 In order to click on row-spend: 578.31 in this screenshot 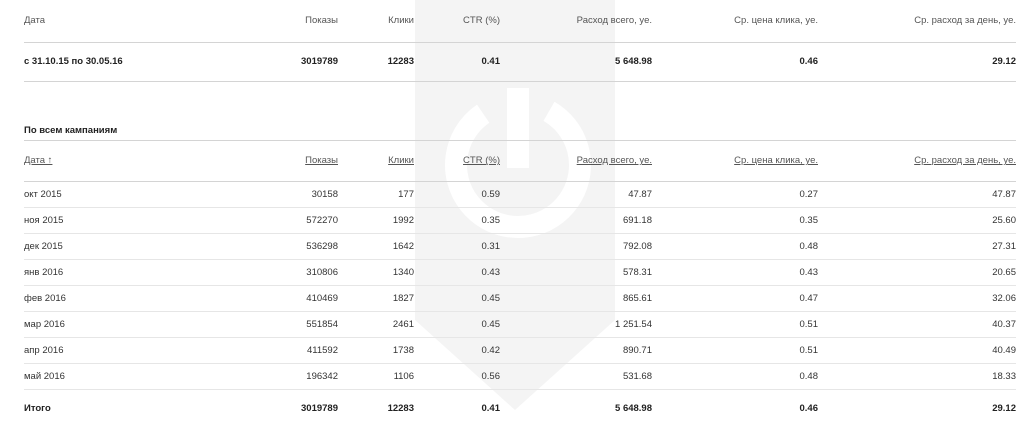, I will do `click(576, 272)`.